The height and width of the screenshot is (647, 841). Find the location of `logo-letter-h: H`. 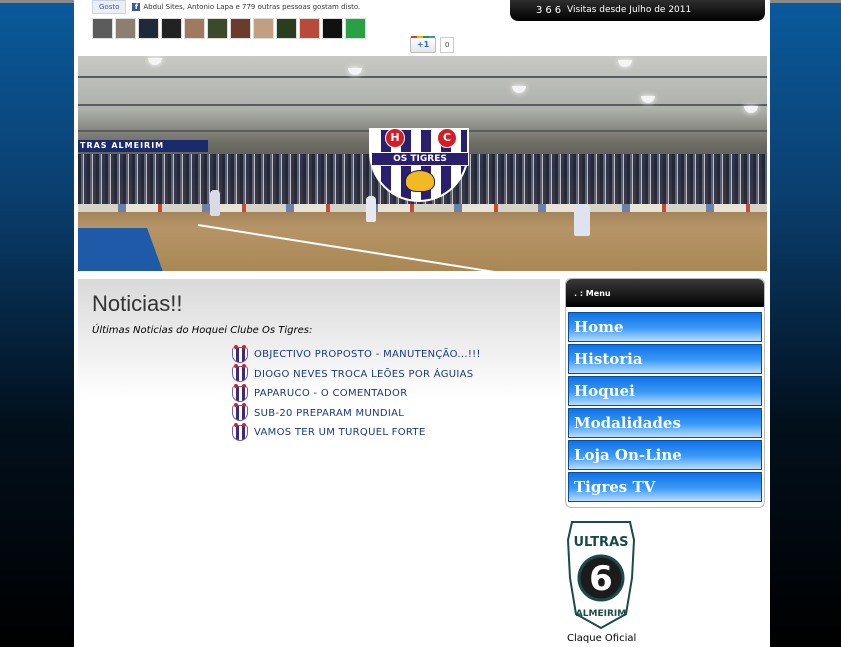

logo-letter-h: H is located at coordinates (395, 138).